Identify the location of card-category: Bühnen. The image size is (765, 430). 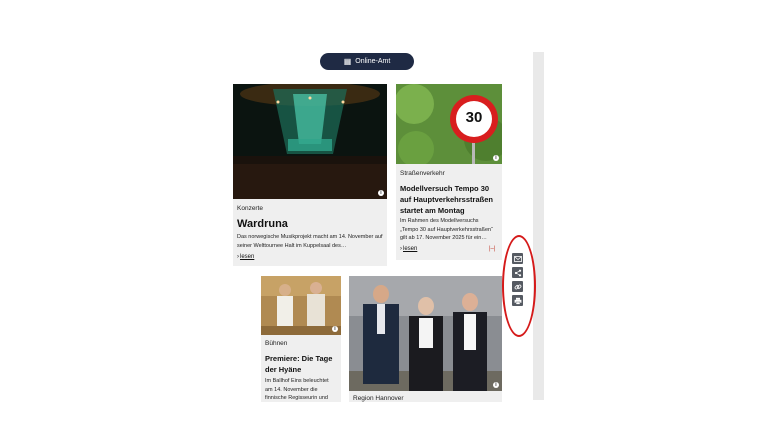
(276, 343).